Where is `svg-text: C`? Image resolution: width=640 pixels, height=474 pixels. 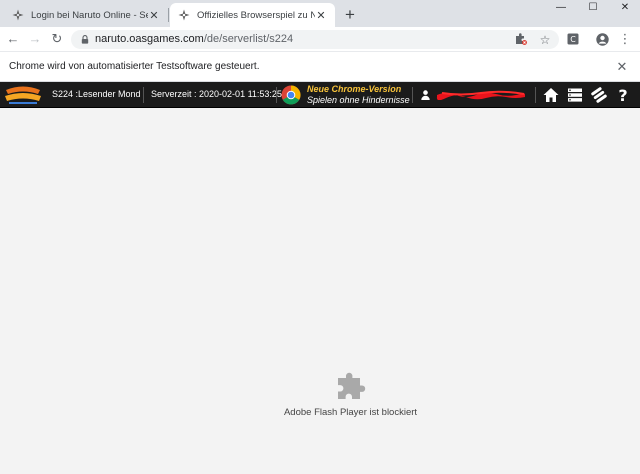
svg-text: C is located at coordinates (573, 39).